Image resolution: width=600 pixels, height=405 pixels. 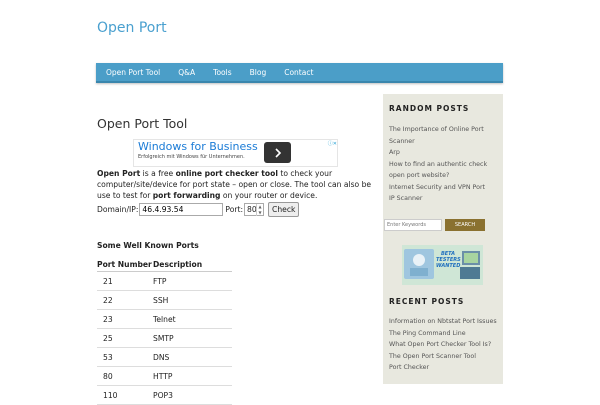 I want to click on main-navbar: Open Port Tool Q&A Tools Blog Contact, so click(x=299, y=73).